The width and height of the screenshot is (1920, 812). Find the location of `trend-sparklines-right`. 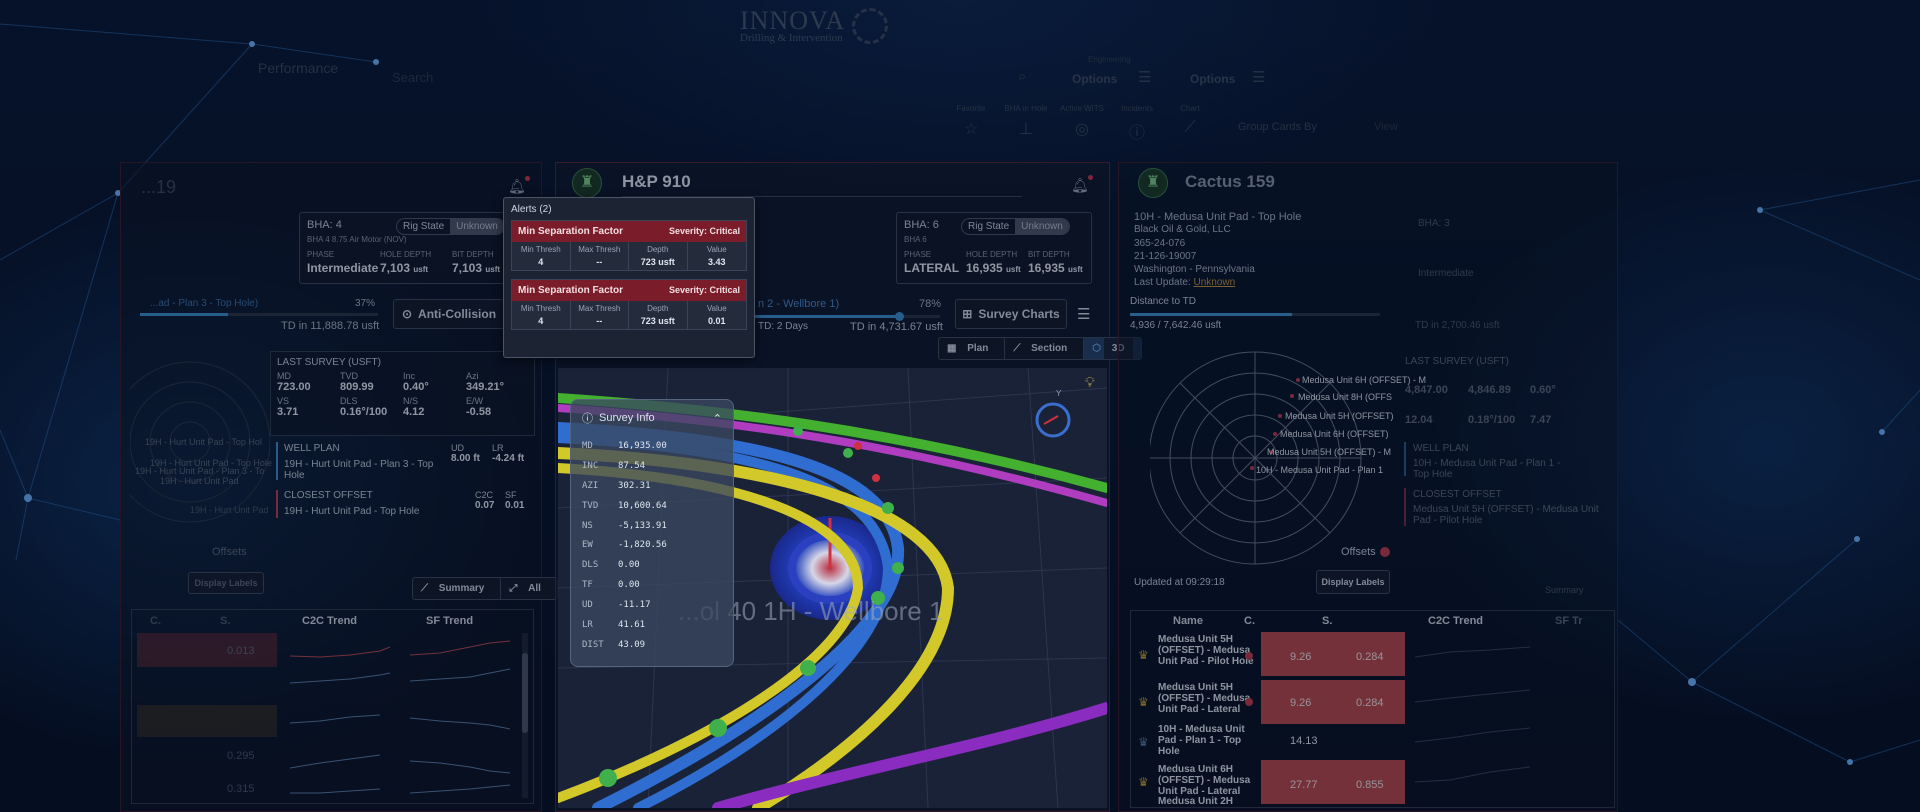

trend-sparklines-right is located at coordinates (1472, 714).